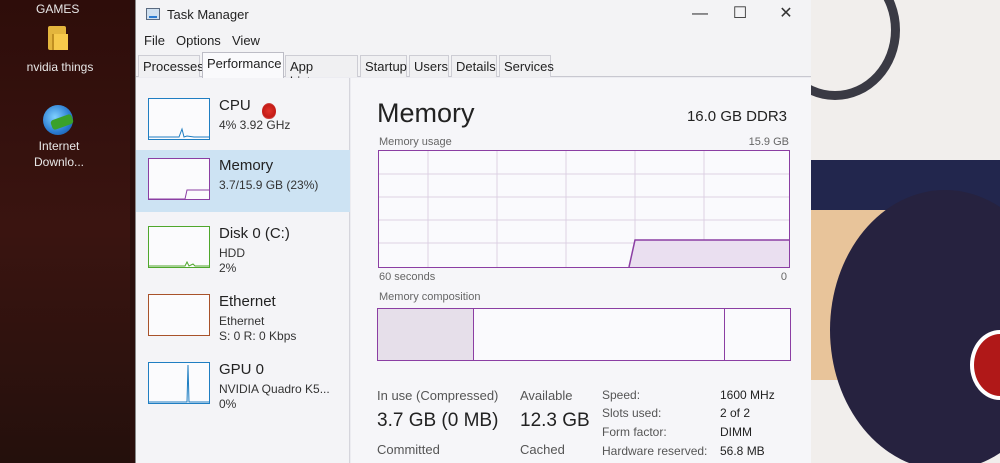 This screenshot has width=1000, height=463. I want to click on resource-name: GPU 0, so click(242, 369).